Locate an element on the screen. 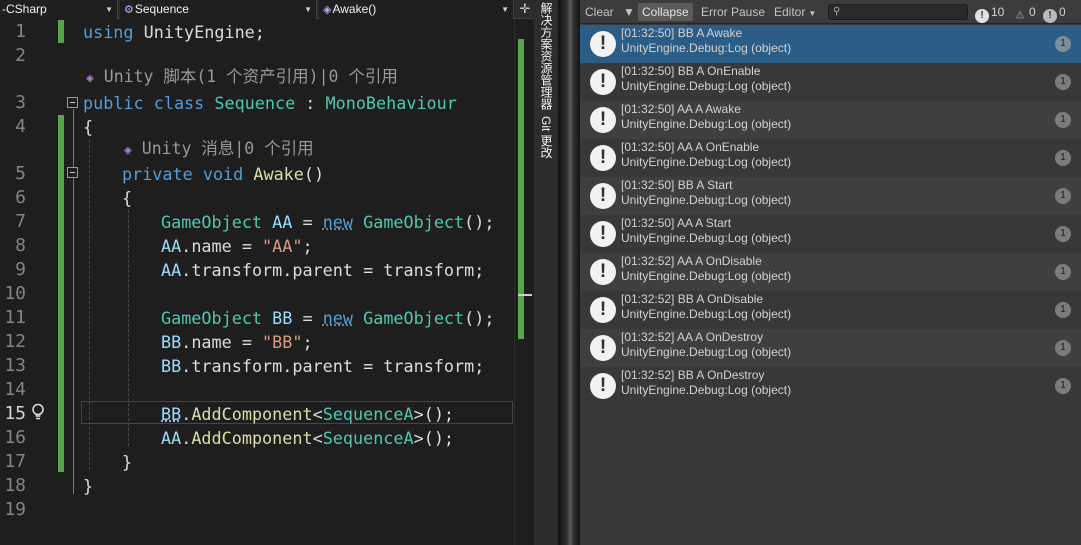  code-line-11: GameObject BB = new GameObject(); is located at coordinates (327, 318).